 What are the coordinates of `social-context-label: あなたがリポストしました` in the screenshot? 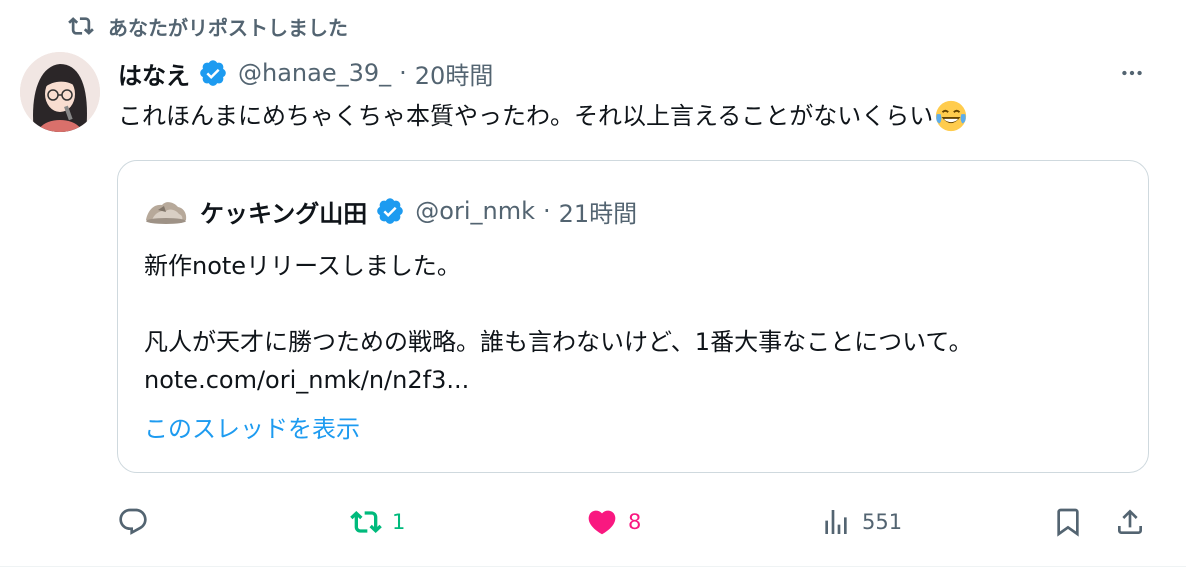 It's located at (228, 27).